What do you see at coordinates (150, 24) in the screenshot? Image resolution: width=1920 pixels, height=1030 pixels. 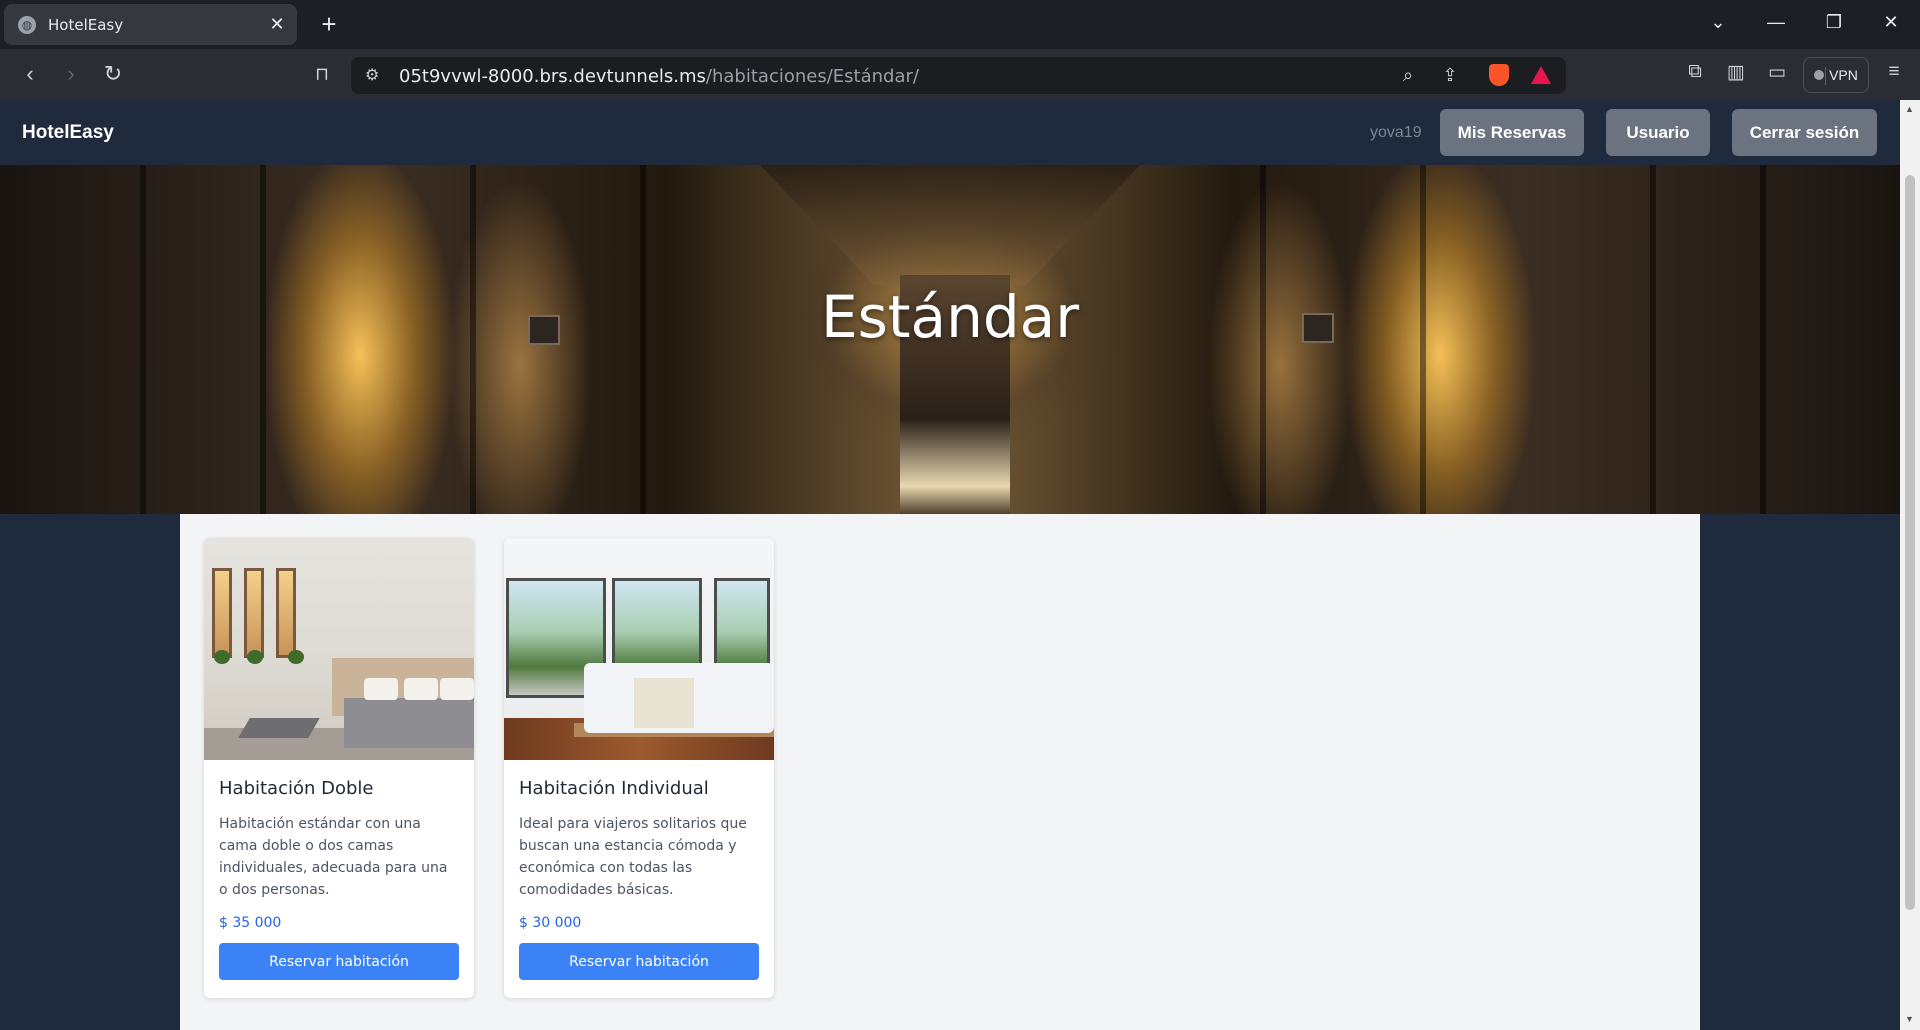 I see `browser-tab: ◍ HotelEasy ✕` at bounding box center [150, 24].